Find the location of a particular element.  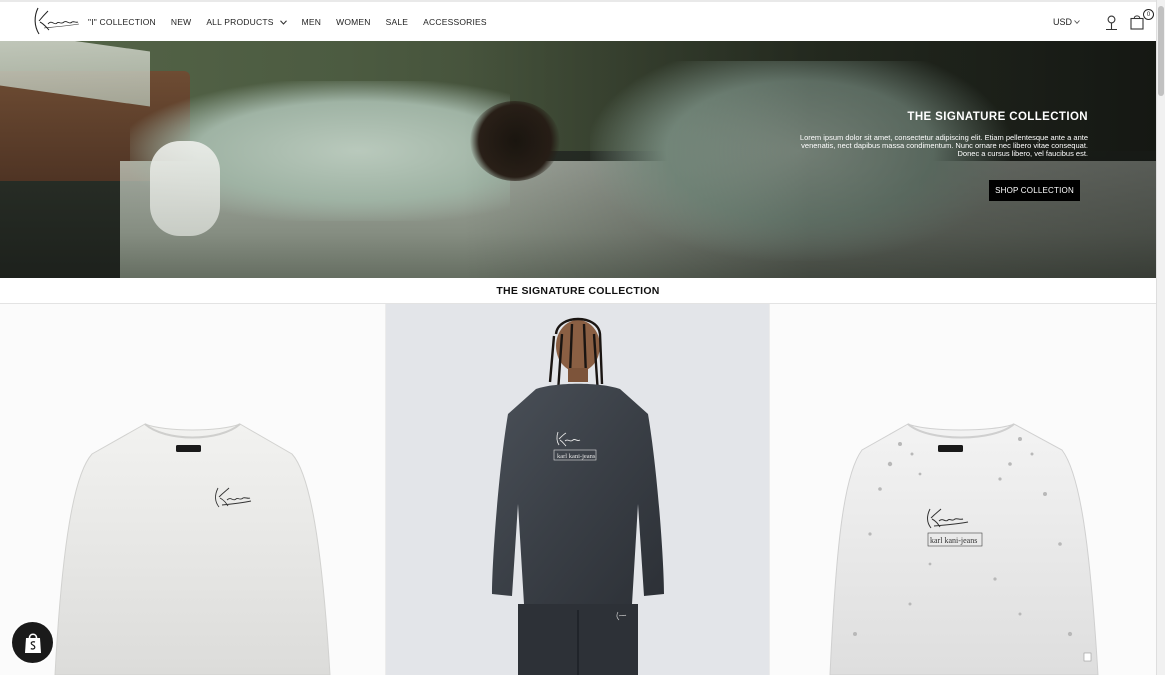

shopify-bag-icon is located at coordinates (32, 642).